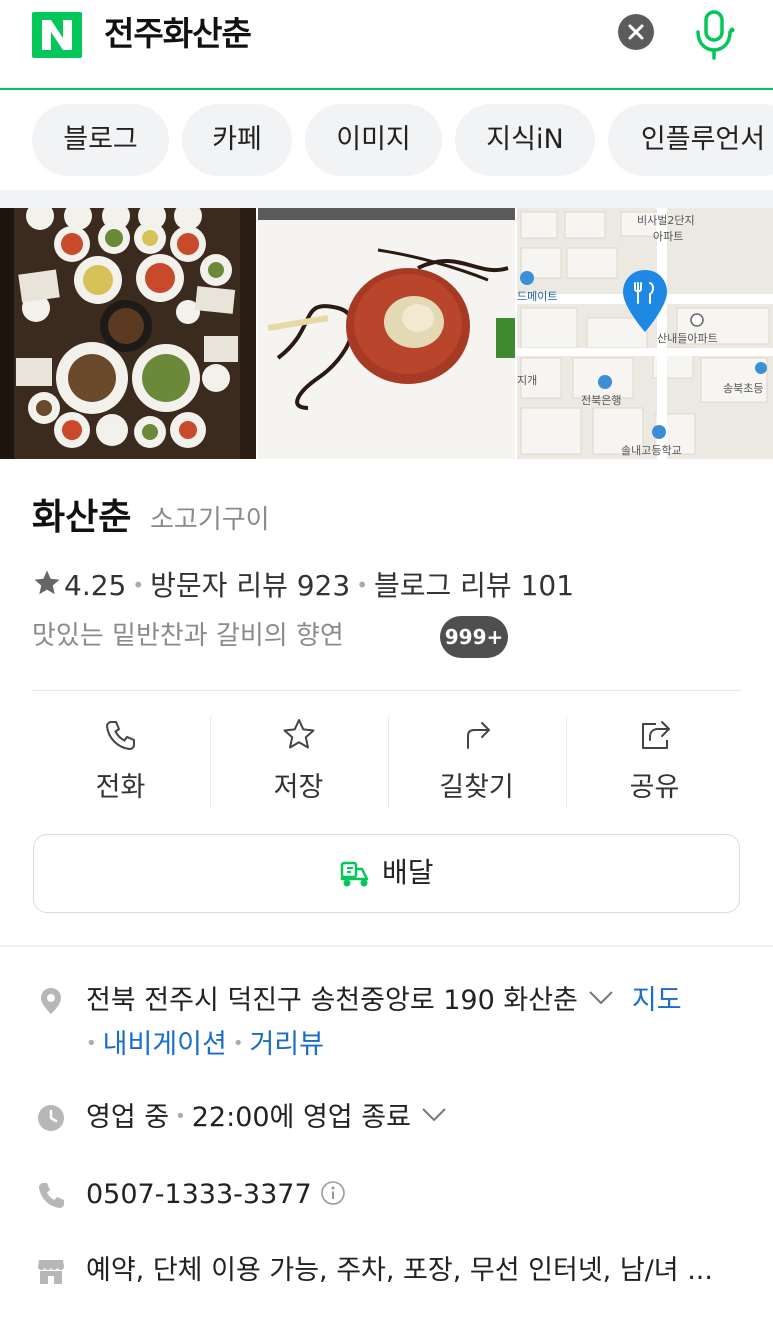  What do you see at coordinates (656, 735) in the screenshot?
I see `share-icon` at bounding box center [656, 735].